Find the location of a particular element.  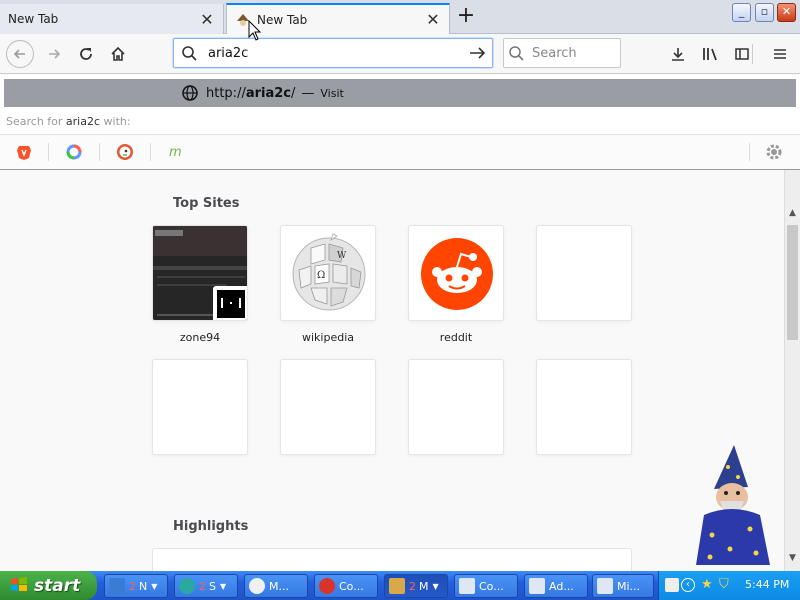

taskbar-item: 2 S ▼ is located at coordinates (206, 586).